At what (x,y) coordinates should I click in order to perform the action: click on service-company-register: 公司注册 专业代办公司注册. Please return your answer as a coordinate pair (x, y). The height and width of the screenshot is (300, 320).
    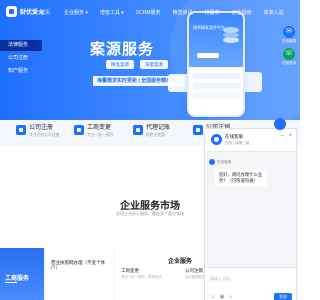
    Looking at the image, I should click on (37, 131).